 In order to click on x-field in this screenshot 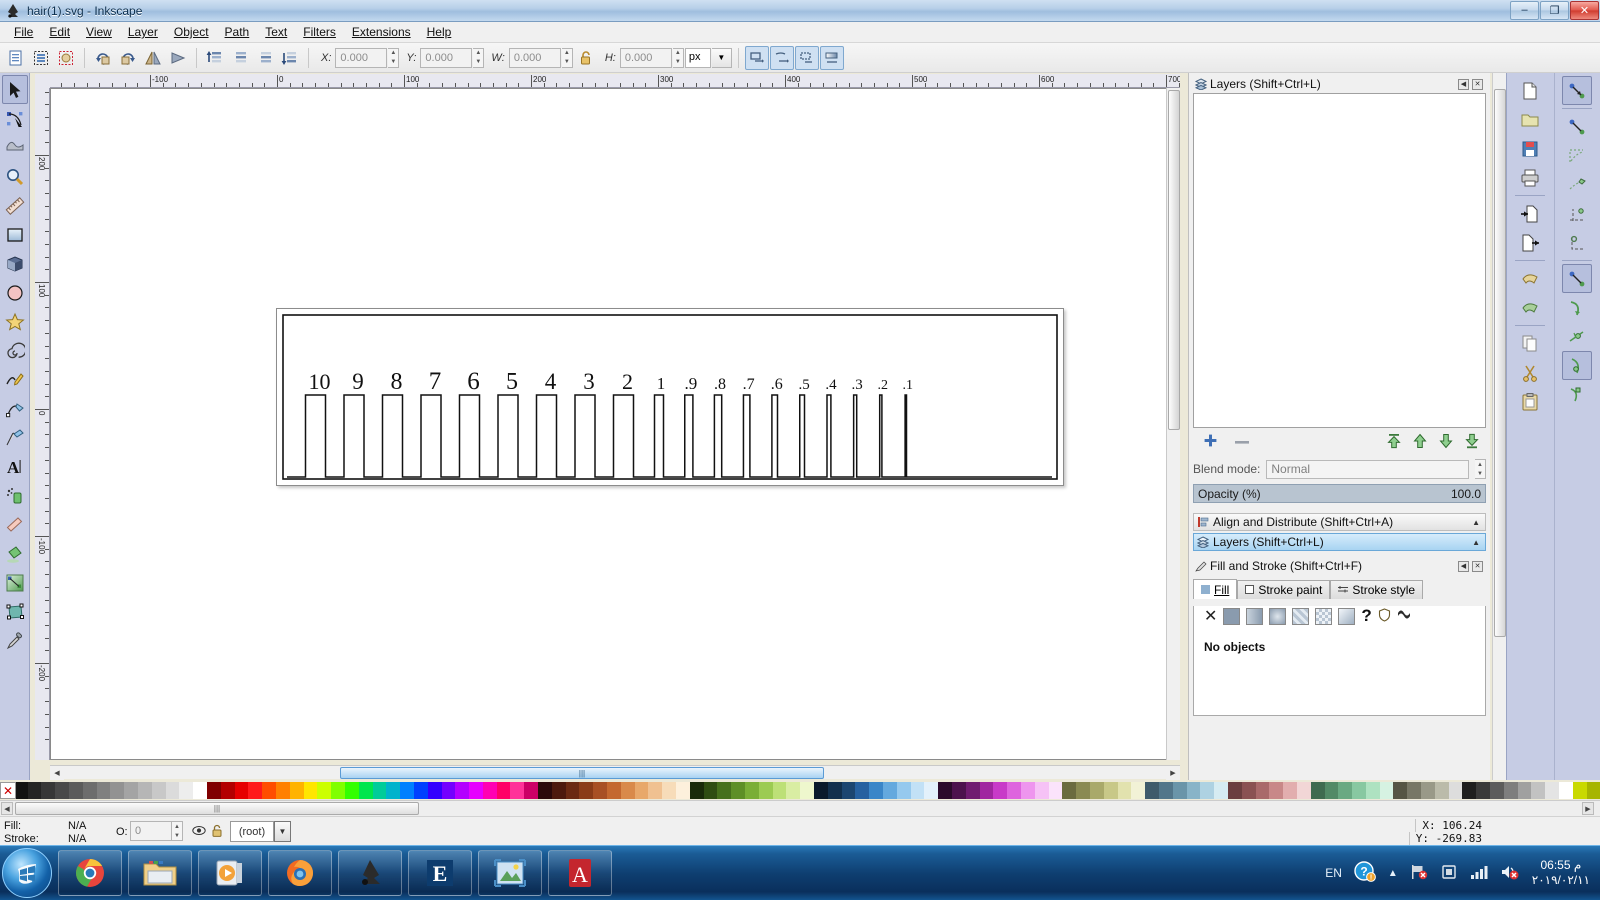, I will do `click(361, 57)`.